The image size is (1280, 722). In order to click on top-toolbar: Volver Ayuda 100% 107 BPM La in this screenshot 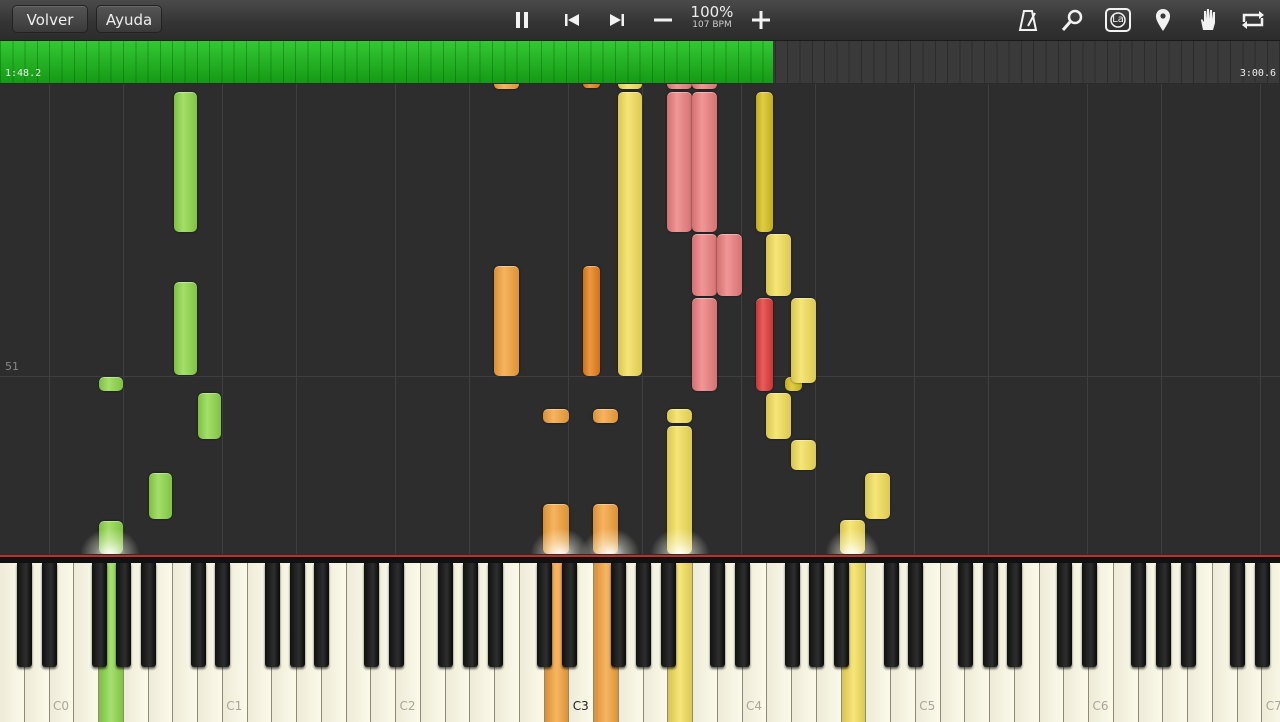, I will do `click(640, 20)`.